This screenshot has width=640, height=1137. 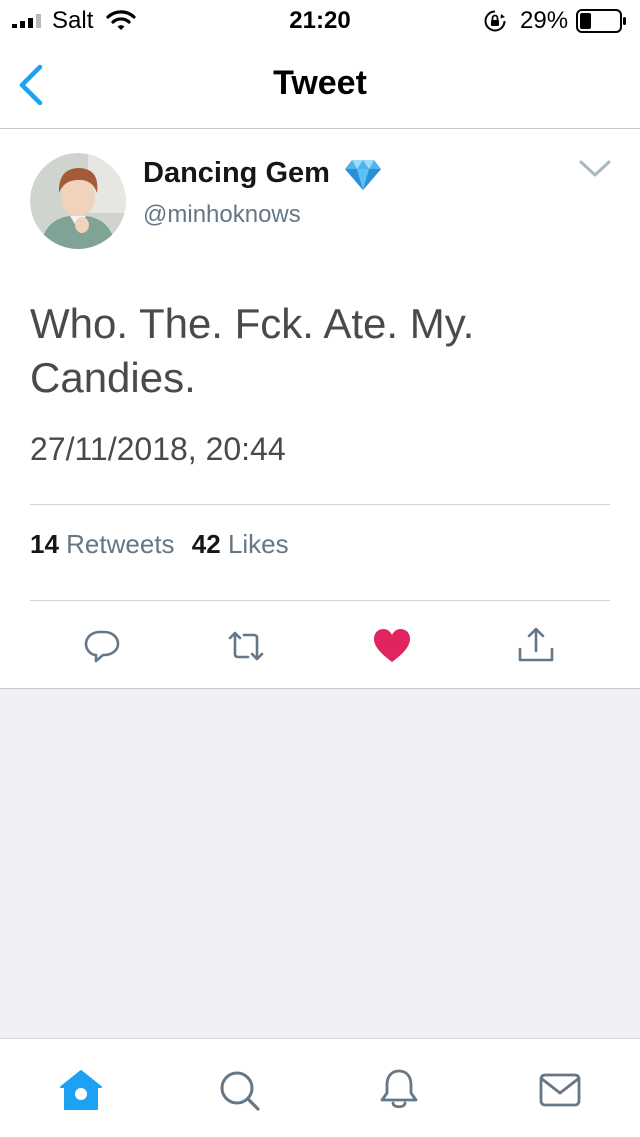 I want to click on retweet-icon, so click(x=246, y=646).